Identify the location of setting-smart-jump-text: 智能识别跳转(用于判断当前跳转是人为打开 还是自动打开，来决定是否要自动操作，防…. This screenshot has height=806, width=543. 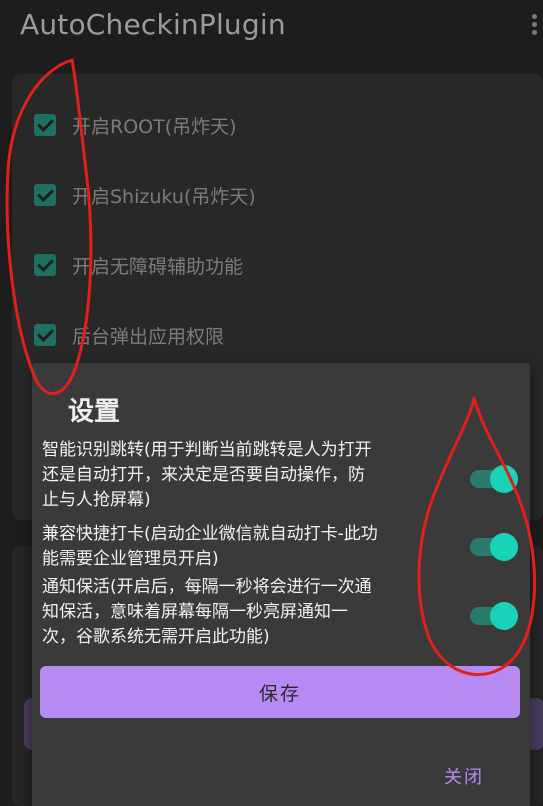
(241, 475).